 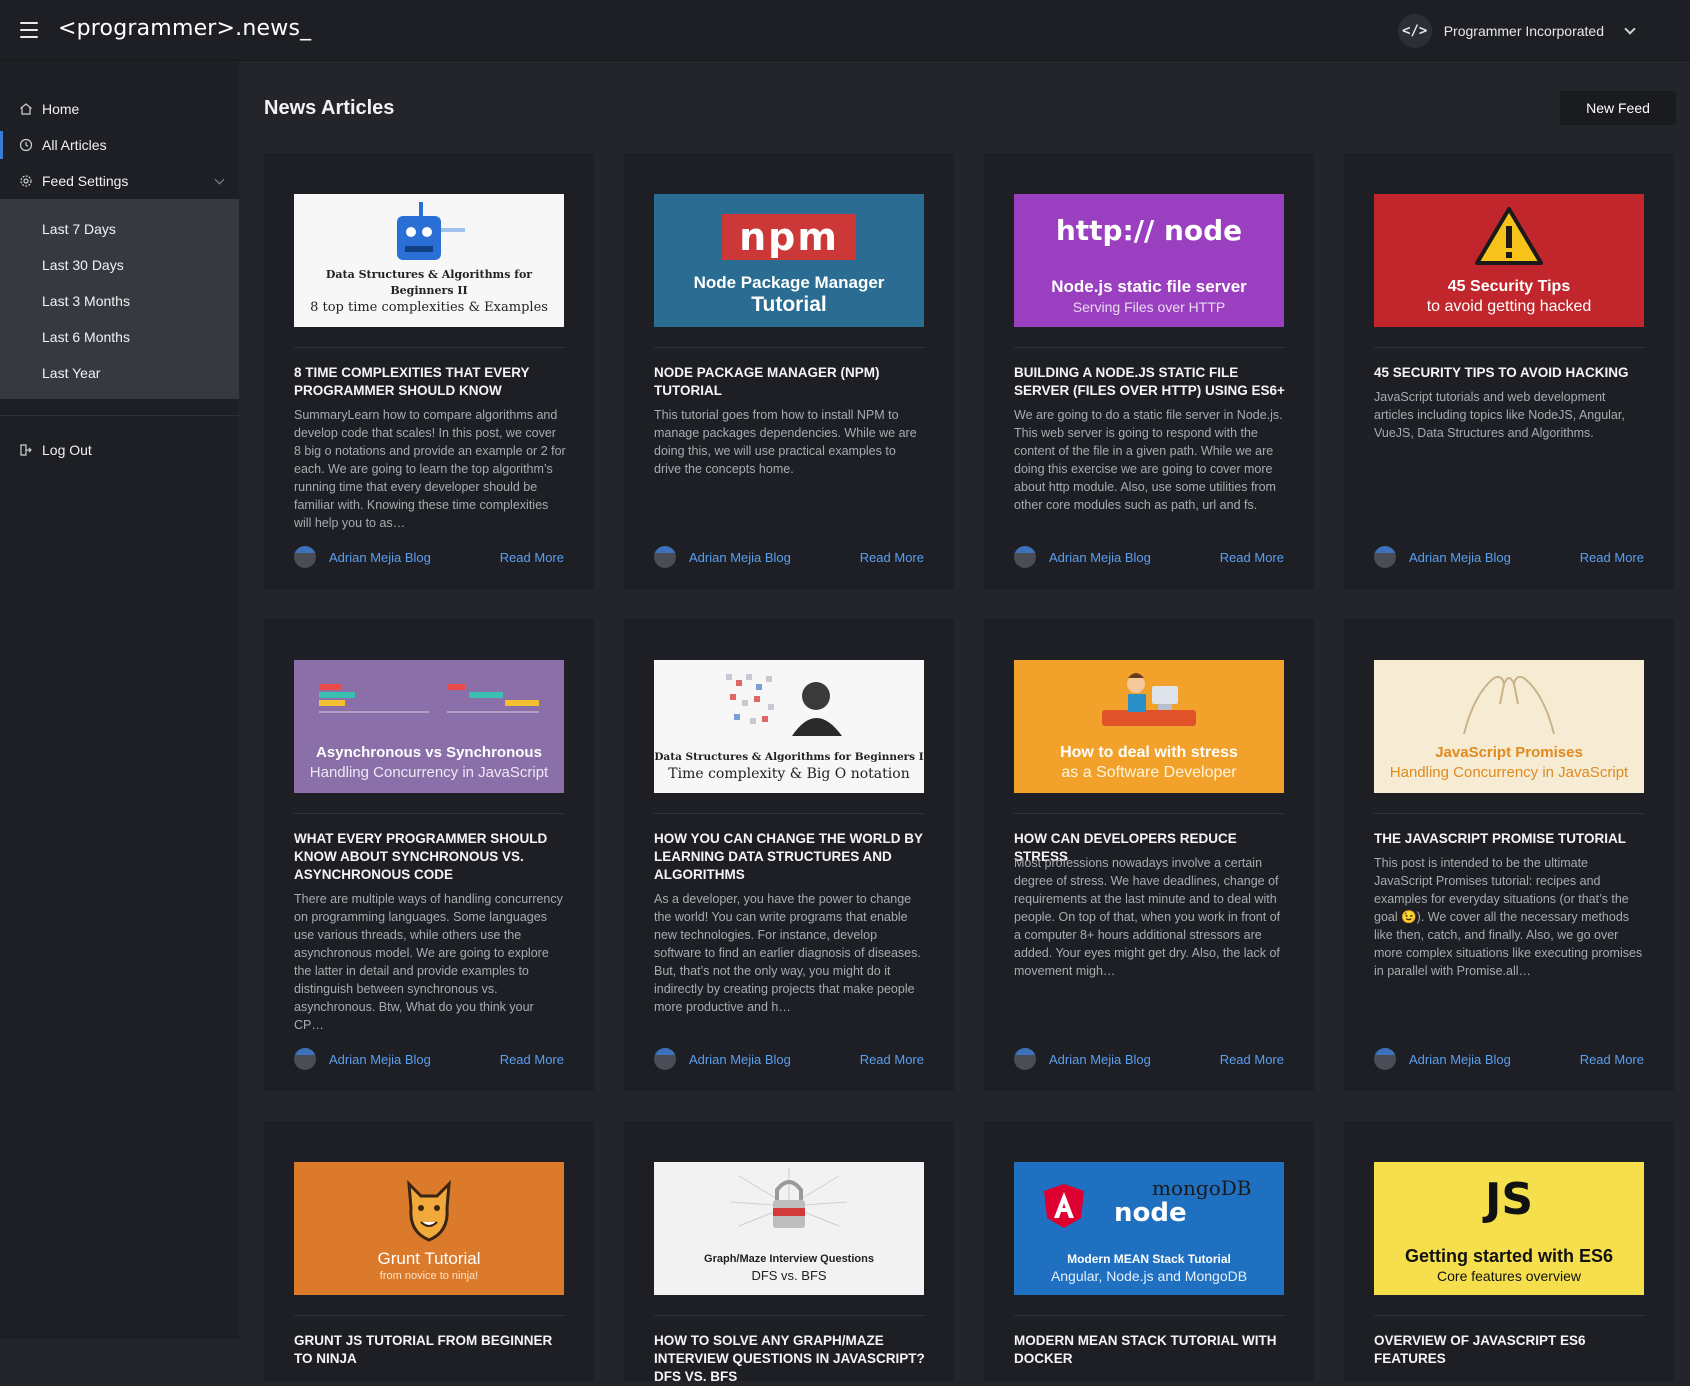 What do you see at coordinates (789, 260) in the screenshot?
I see `article-thumbnail: npm Node Package Manager Tutorial` at bounding box center [789, 260].